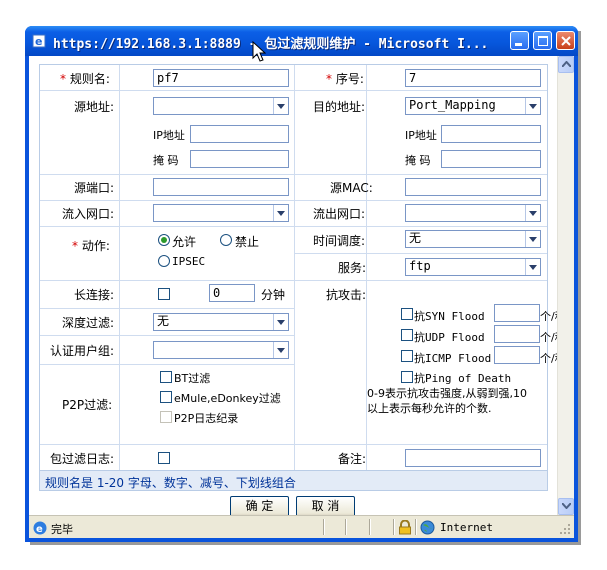  I want to click on attack-label: 抗攻击:, so click(346, 295).